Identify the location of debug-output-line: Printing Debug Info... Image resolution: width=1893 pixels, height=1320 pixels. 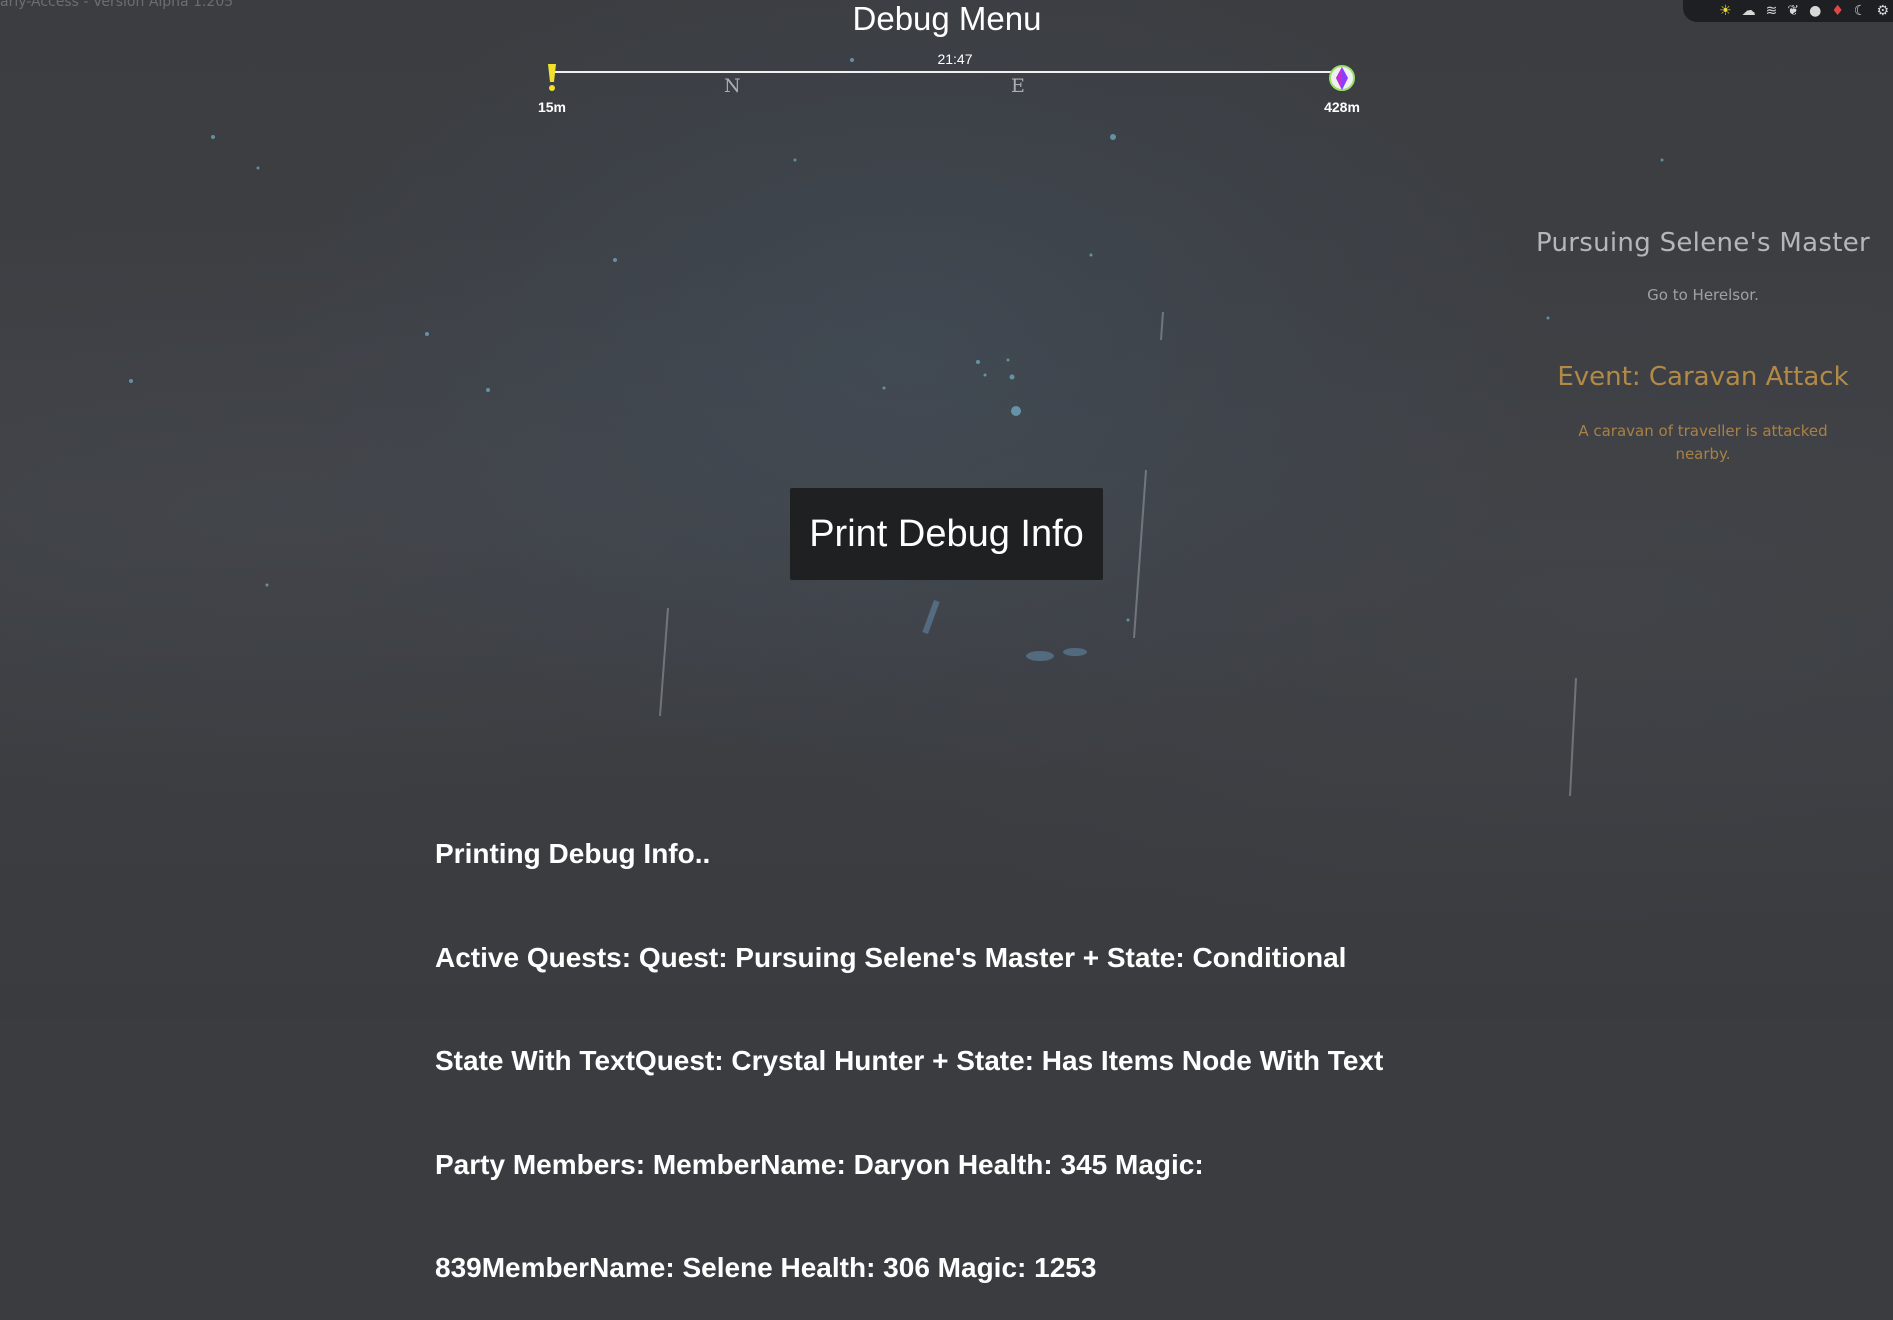
(573, 853).